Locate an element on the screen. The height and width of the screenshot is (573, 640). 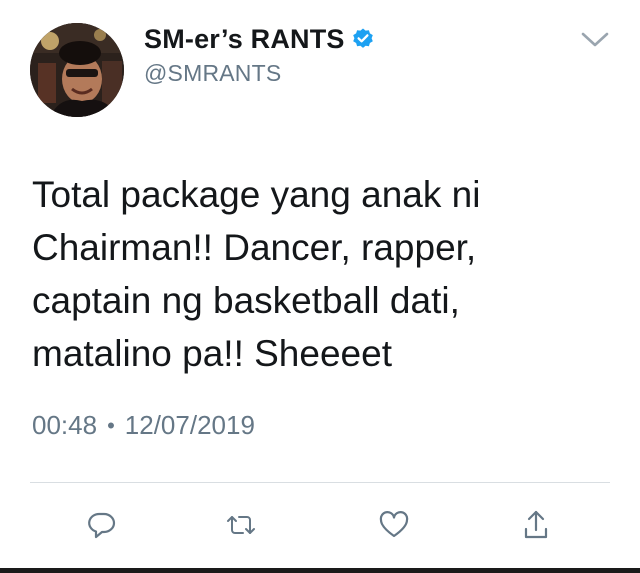
reply-button is located at coordinates (102, 525).